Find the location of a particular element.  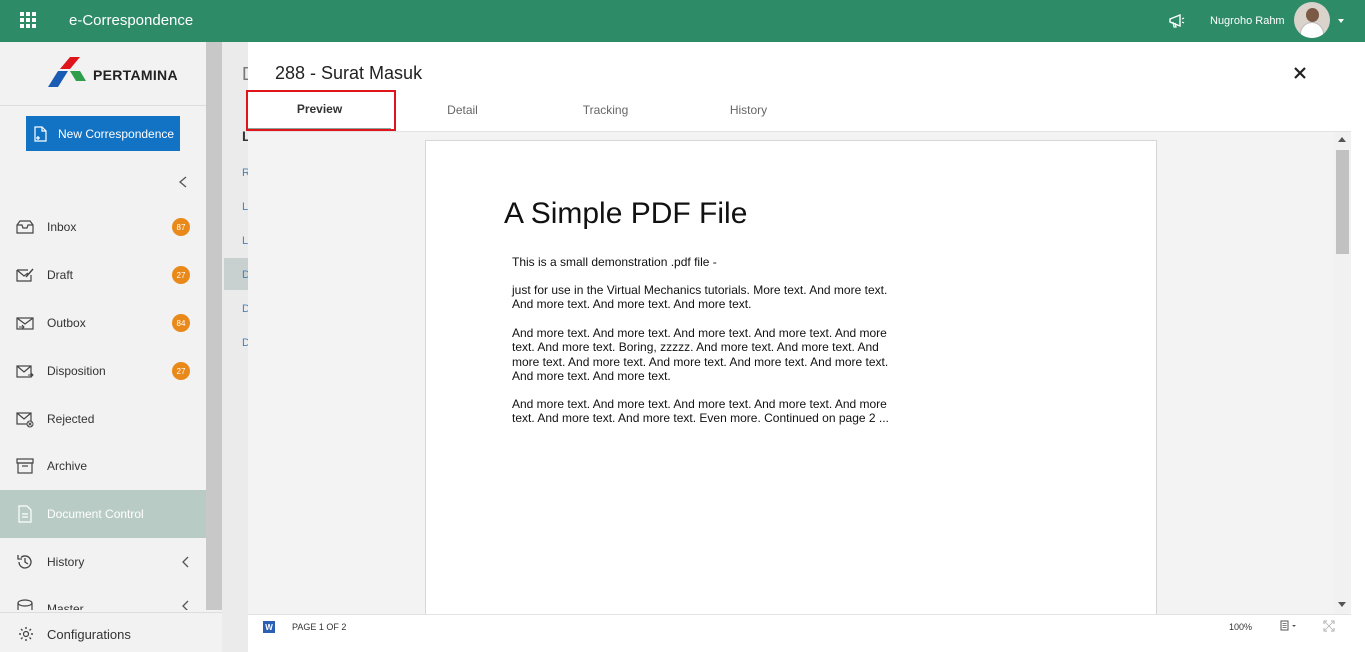

modal-tabs: Preview Detail Tracking History is located at coordinates (805, 111).